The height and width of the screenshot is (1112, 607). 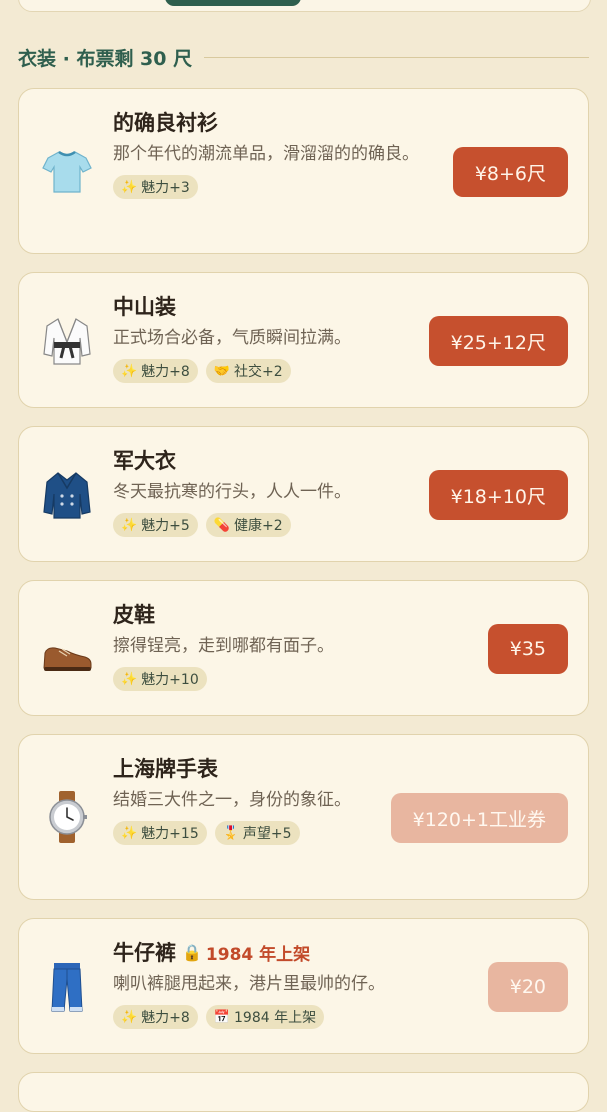 What do you see at coordinates (165, 769) in the screenshot?
I see `item-name: 上海牌手表` at bounding box center [165, 769].